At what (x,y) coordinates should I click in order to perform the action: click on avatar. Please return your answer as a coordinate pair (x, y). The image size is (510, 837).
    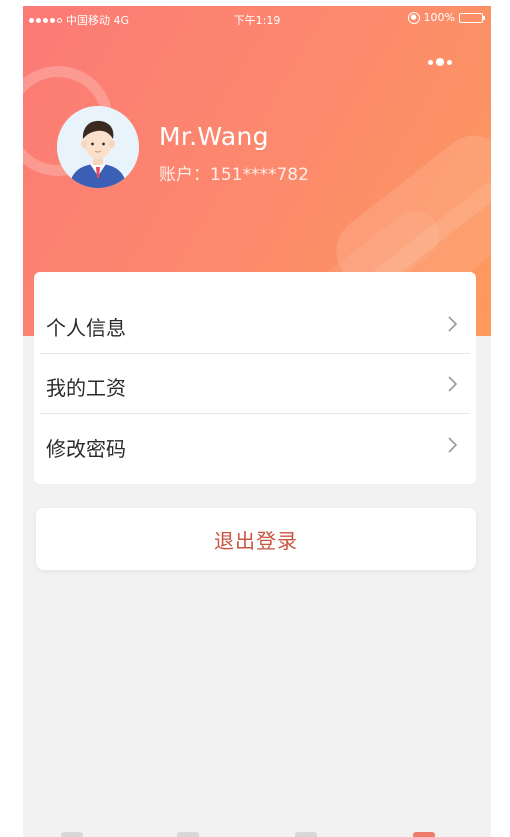
    Looking at the image, I should click on (98, 147).